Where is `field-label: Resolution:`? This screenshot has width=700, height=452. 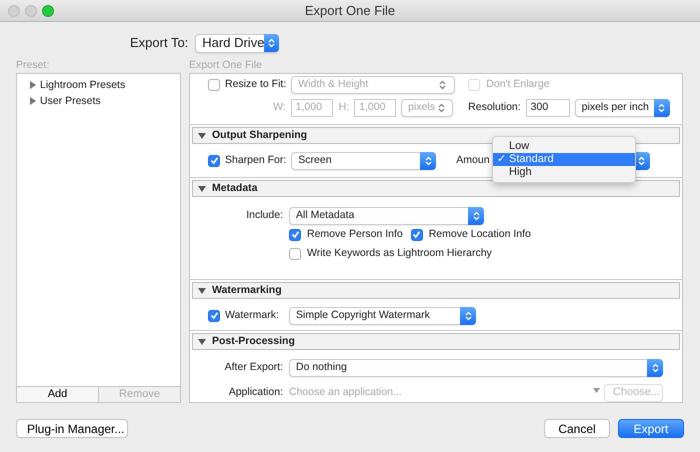 field-label: Resolution: is located at coordinates (494, 107).